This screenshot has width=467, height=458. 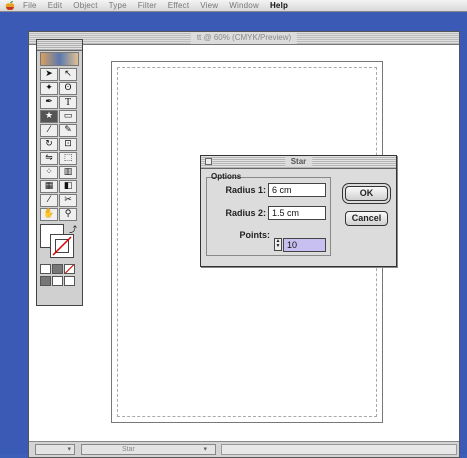 I want to click on menu-type: Type, so click(x=118, y=5).